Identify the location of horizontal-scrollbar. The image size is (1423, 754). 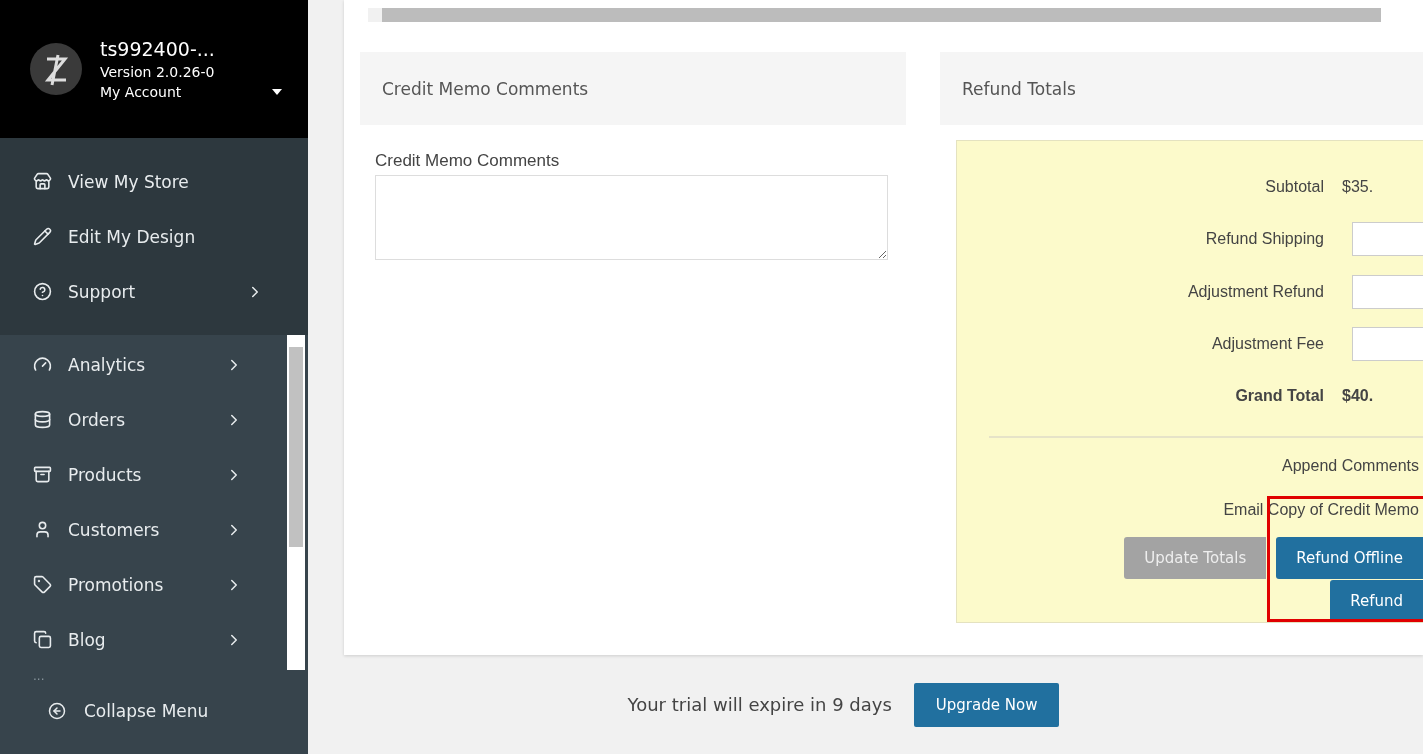
(874, 15).